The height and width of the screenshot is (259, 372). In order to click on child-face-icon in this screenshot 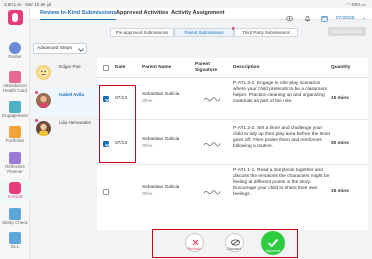, I will do `click(43, 72)`.